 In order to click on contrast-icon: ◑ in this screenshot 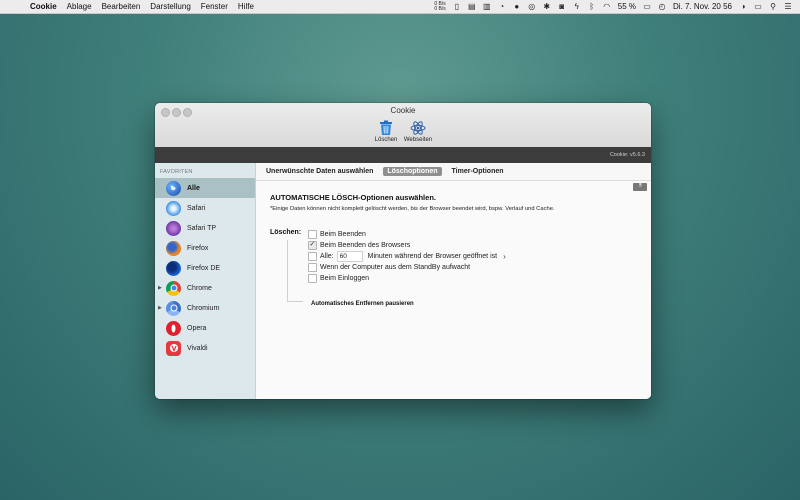, I will do `click(743, 6)`.